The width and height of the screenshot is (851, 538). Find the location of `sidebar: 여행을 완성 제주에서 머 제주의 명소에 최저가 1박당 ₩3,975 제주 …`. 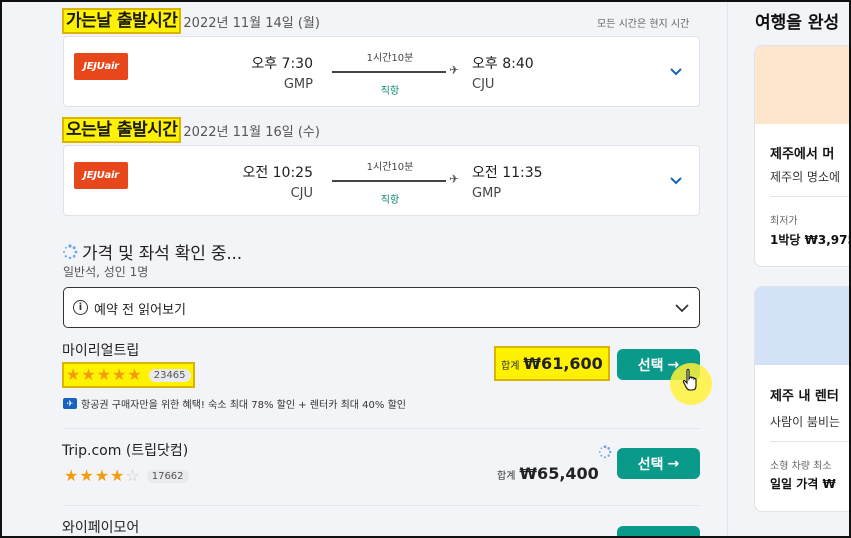

sidebar: 여행을 완성 제주에서 머 제주의 명소에 최저가 1박당 ₩3,975 제주 … is located at coordinates (789, 269).